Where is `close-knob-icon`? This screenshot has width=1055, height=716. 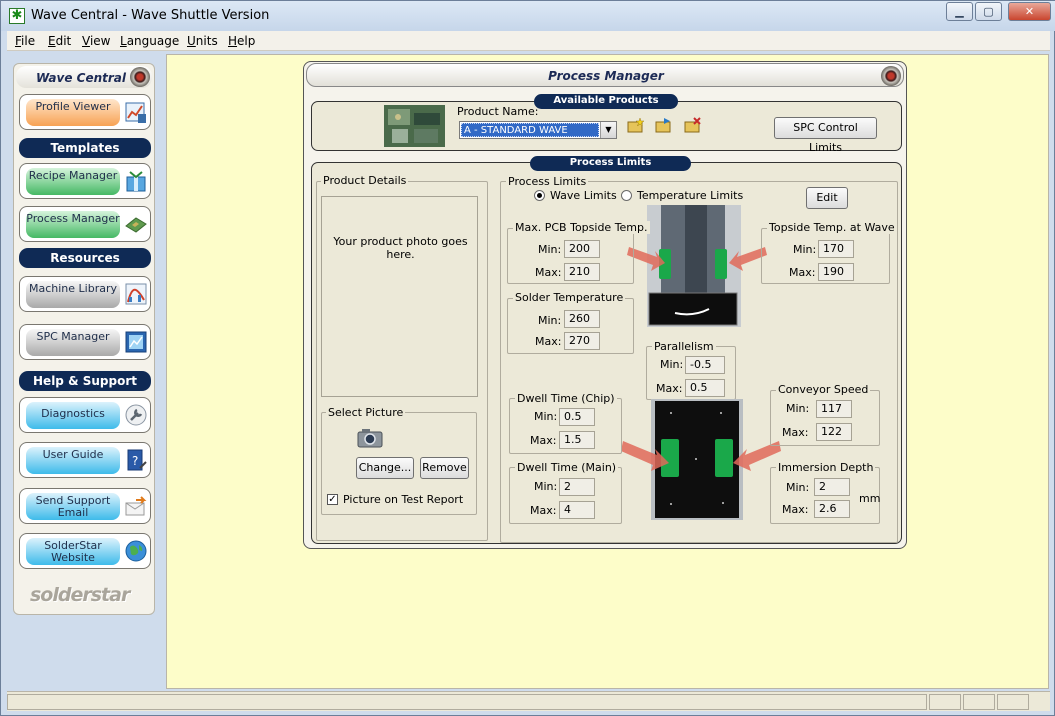
close-knob-icon is located at coordinates (891, 76).